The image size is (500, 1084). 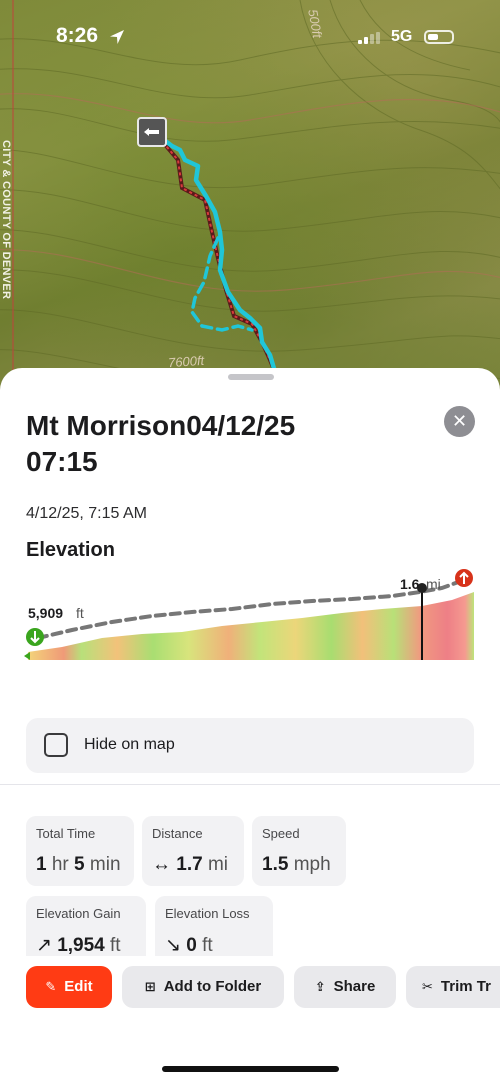 I want to click on battery-icon, so click(x=439, y=37).